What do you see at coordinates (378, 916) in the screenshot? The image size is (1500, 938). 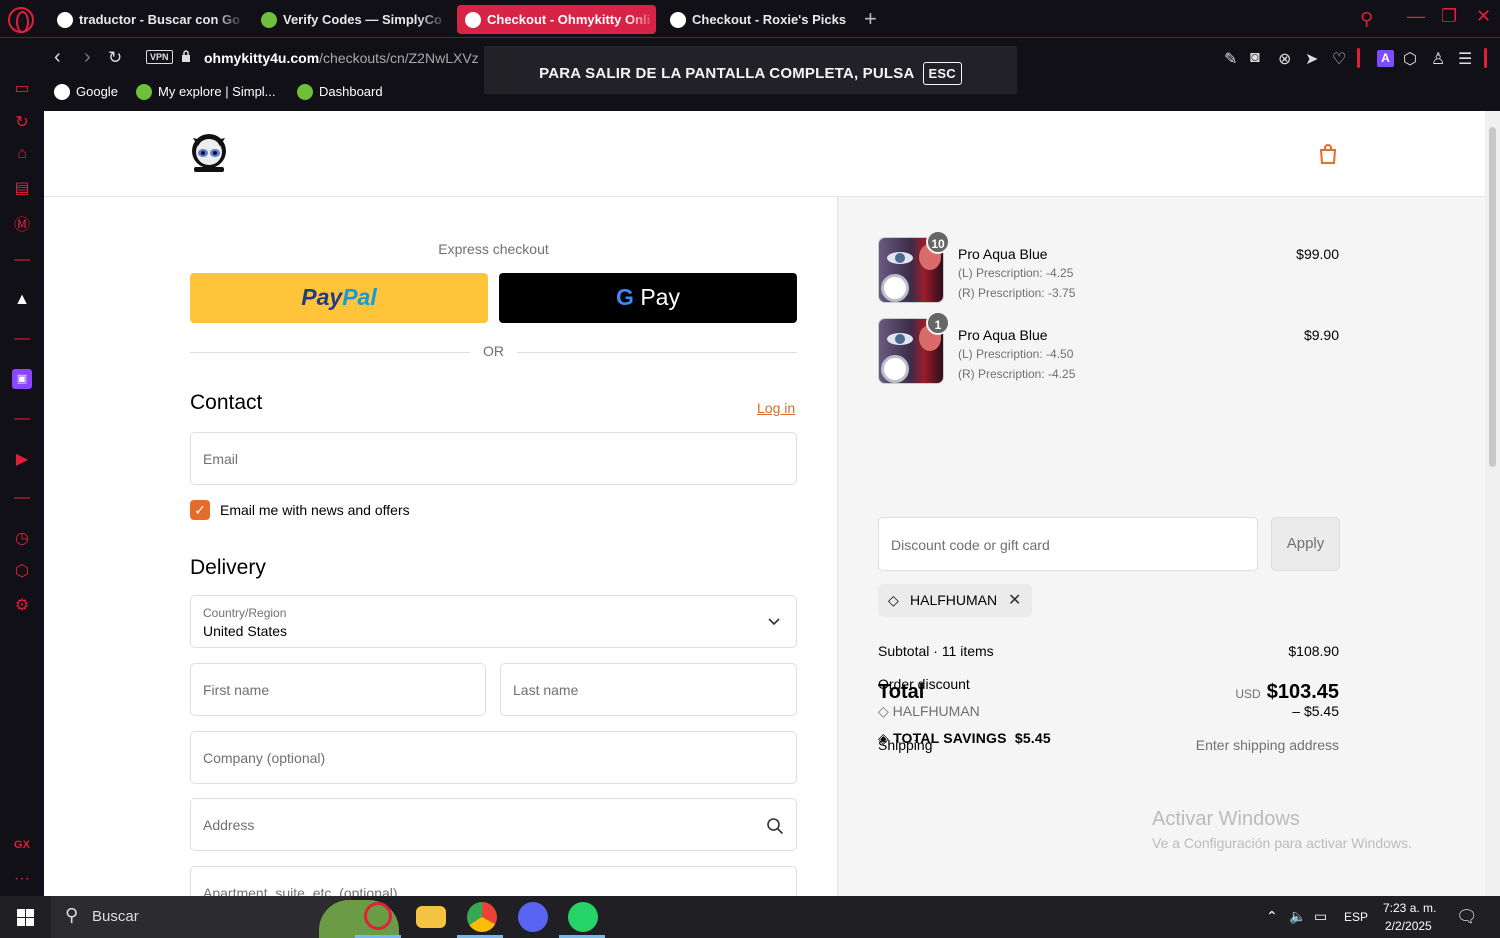 I see `opera-gx-taskbar-icon` at bounding box center [378, 916].